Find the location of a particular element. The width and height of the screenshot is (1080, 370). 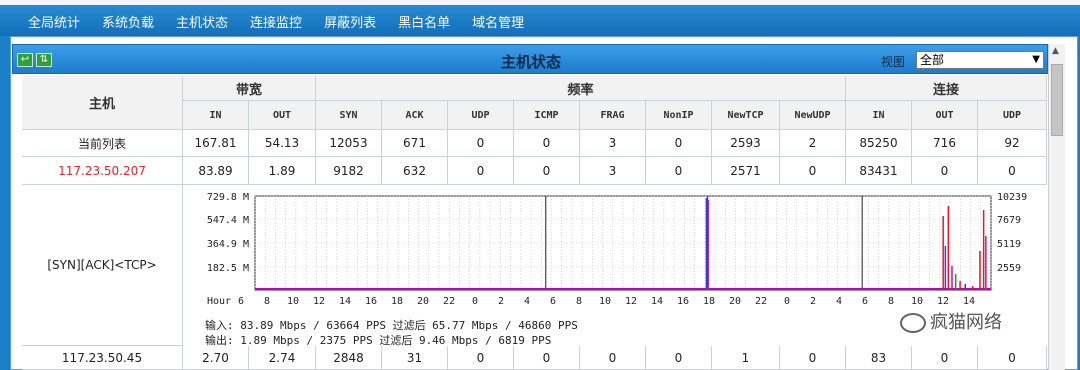

host-ip-link: 117.23.50.207 is located at coordinates (102, 171).